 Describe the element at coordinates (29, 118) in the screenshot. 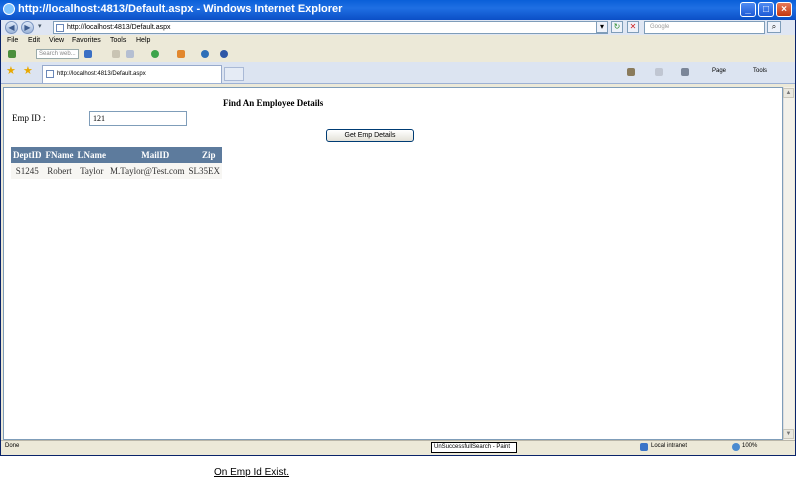

I see `emp-id-label: Emp ID :` at that location.